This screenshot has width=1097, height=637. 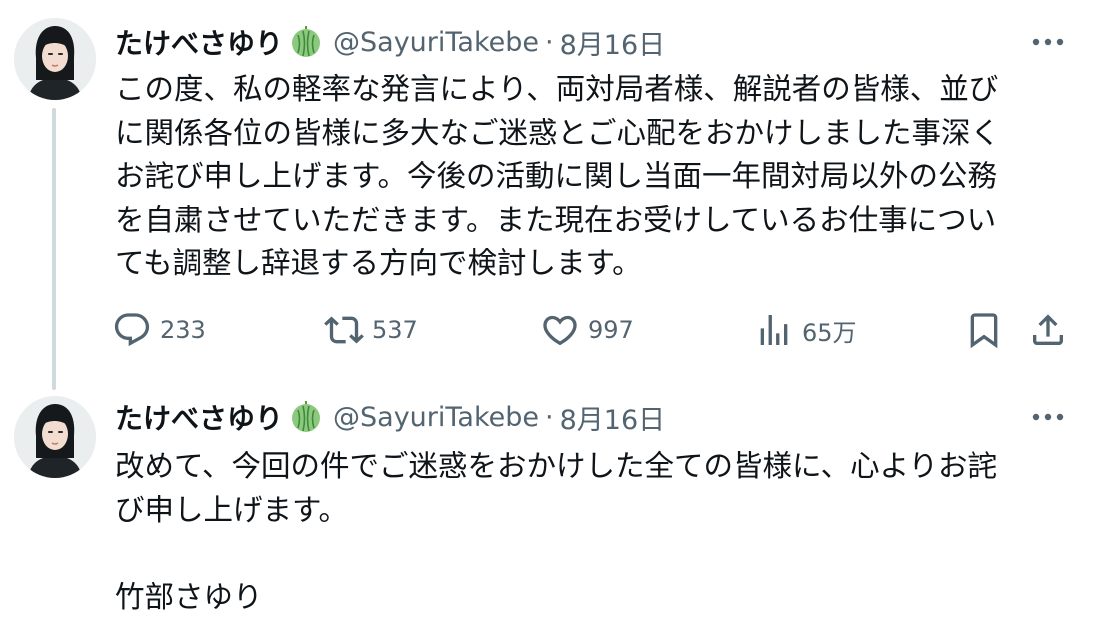 I want to click on share-icon, so click(x=1048, y=329).